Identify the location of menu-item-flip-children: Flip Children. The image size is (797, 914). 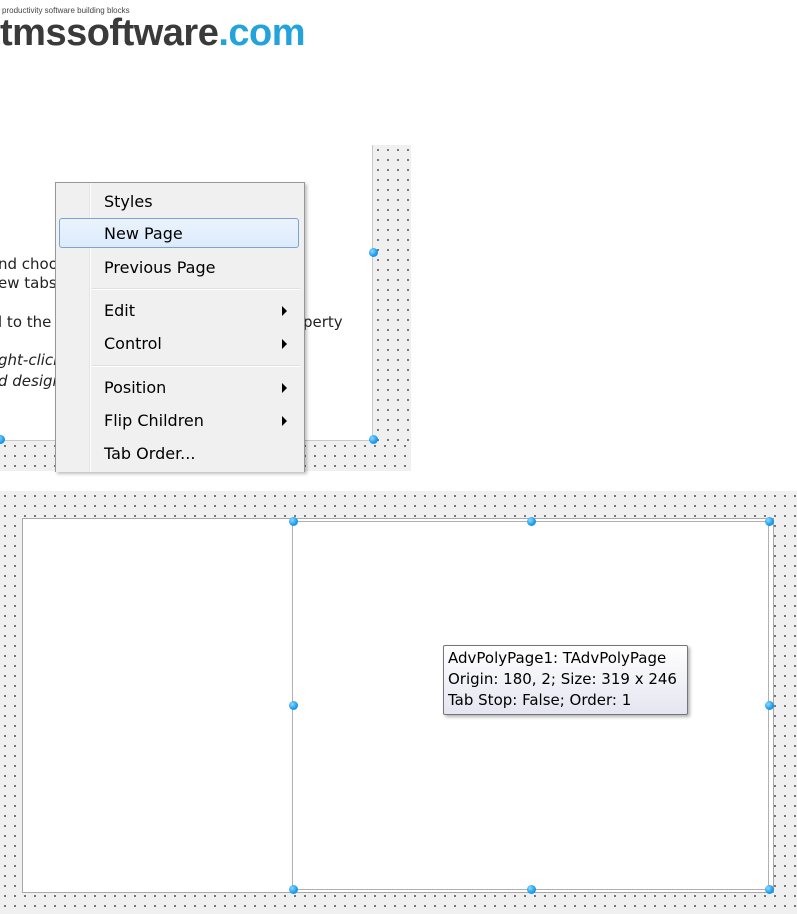
(179, 420).